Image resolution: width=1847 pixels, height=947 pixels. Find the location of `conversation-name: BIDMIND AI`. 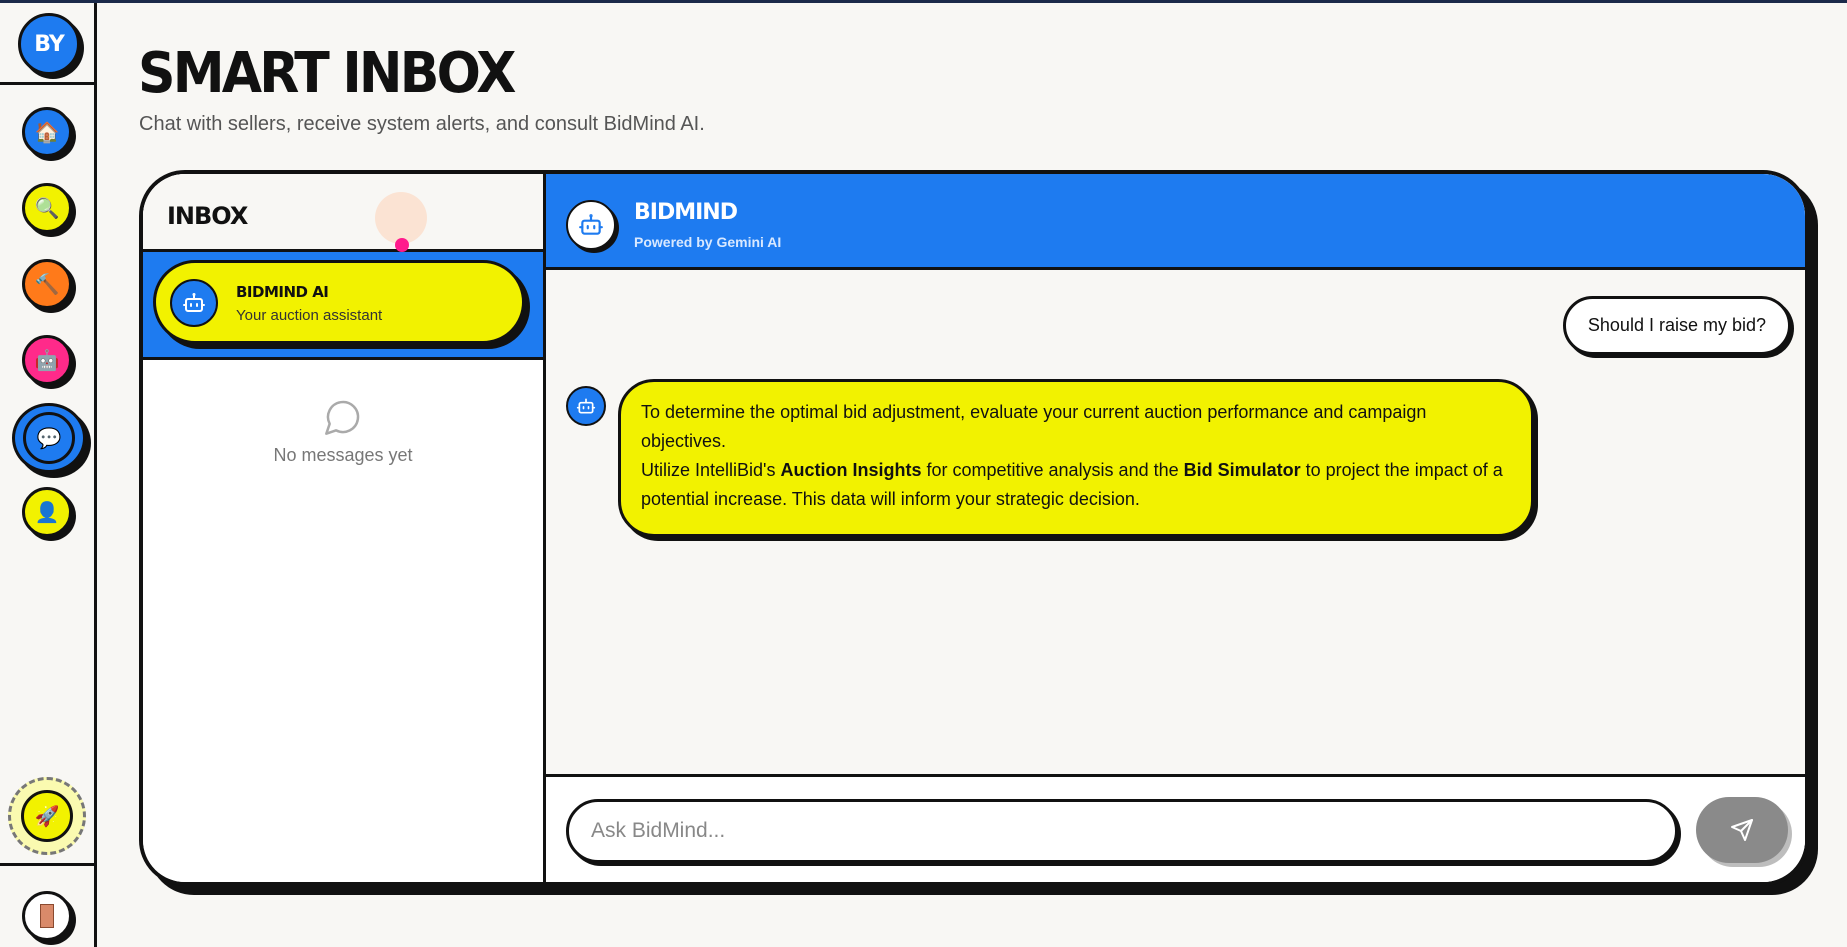

conversation-name: BIDMIND AI is located at coordinates (282, 292).